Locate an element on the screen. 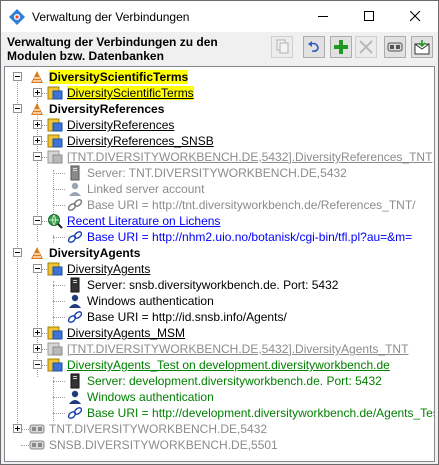  copy-icon is located at coordinates (282, 46).